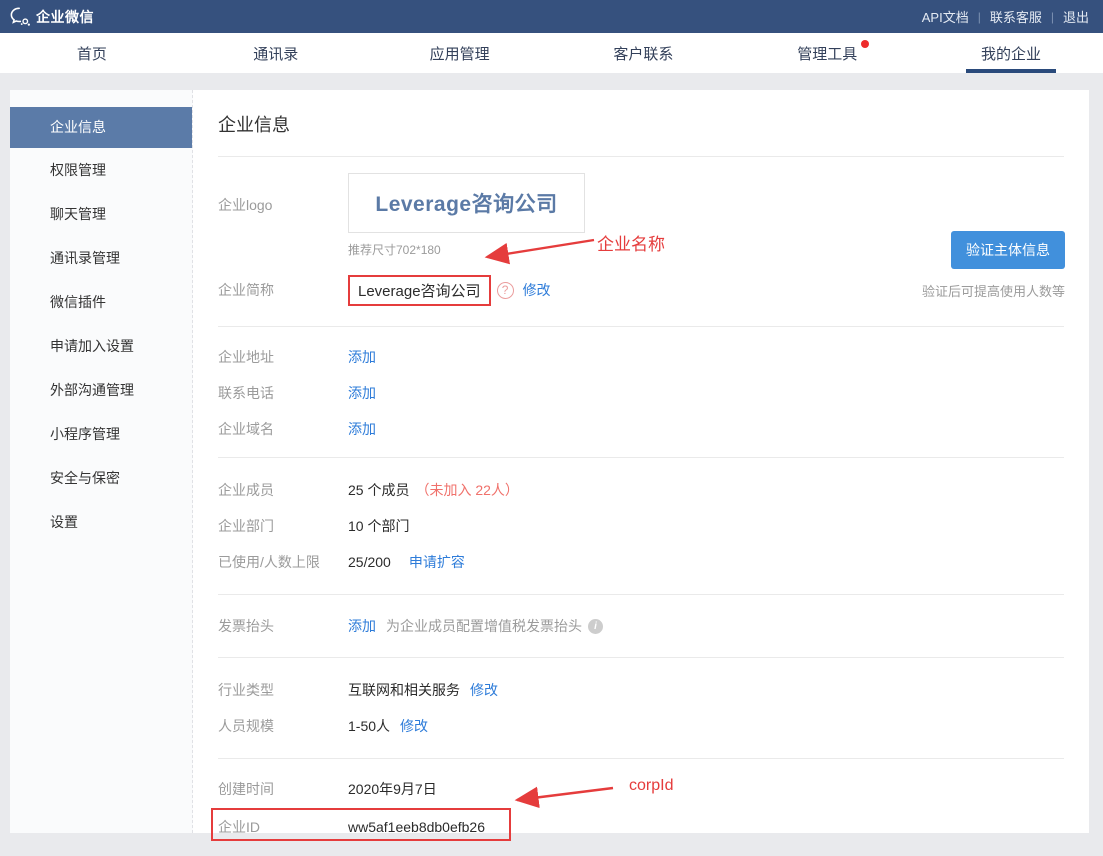 The height and width of the screenshot is (856, 1103). Describe the element at coordinates (641, 562) in the screenshot. I see `capacity-row: 已使用/人数上限 25/200 申请扩容` at that location.